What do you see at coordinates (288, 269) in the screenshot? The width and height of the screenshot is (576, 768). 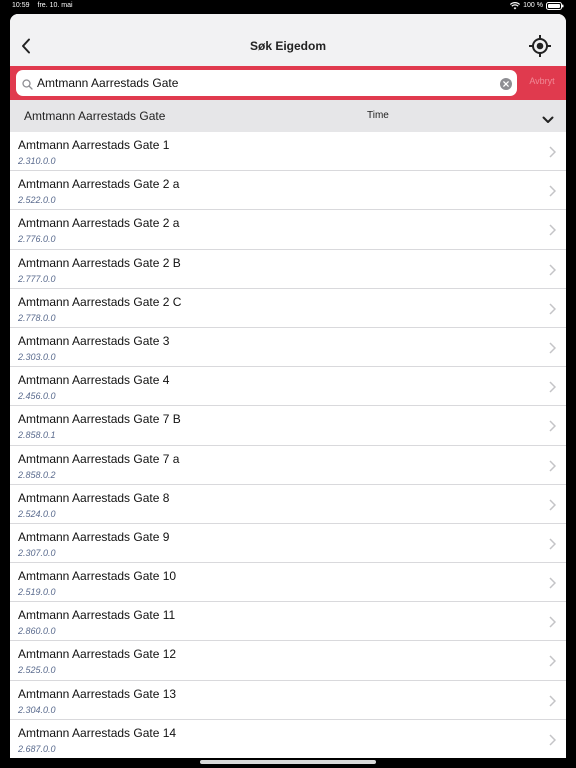 I see `table-row: Amtmann Aarrestads Gate 2 B 2.777.0.0` at bounding box center [288, 269].